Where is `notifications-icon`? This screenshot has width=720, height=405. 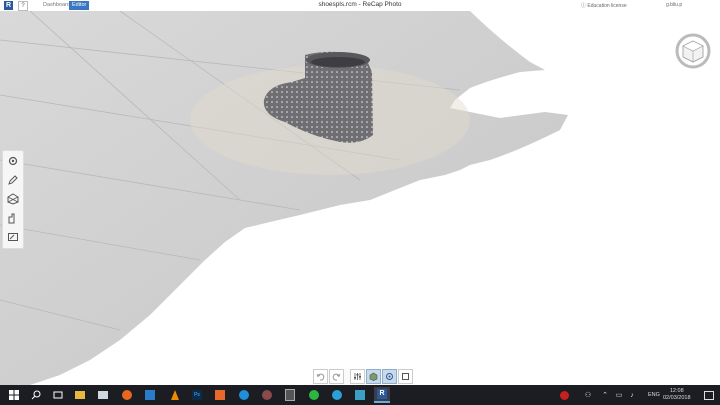
notifications-icon is located at coordinates (709, 395).